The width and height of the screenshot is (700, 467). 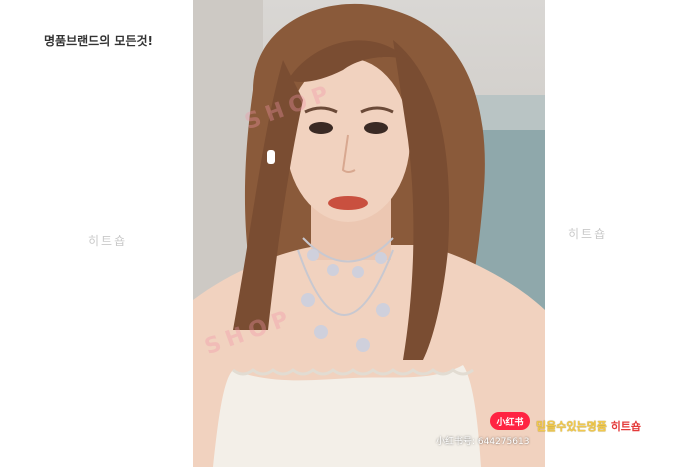 What do you see at coordinates (376, 128) in the screenshot?
I see `right-eye` at bounding box center [376, 128].